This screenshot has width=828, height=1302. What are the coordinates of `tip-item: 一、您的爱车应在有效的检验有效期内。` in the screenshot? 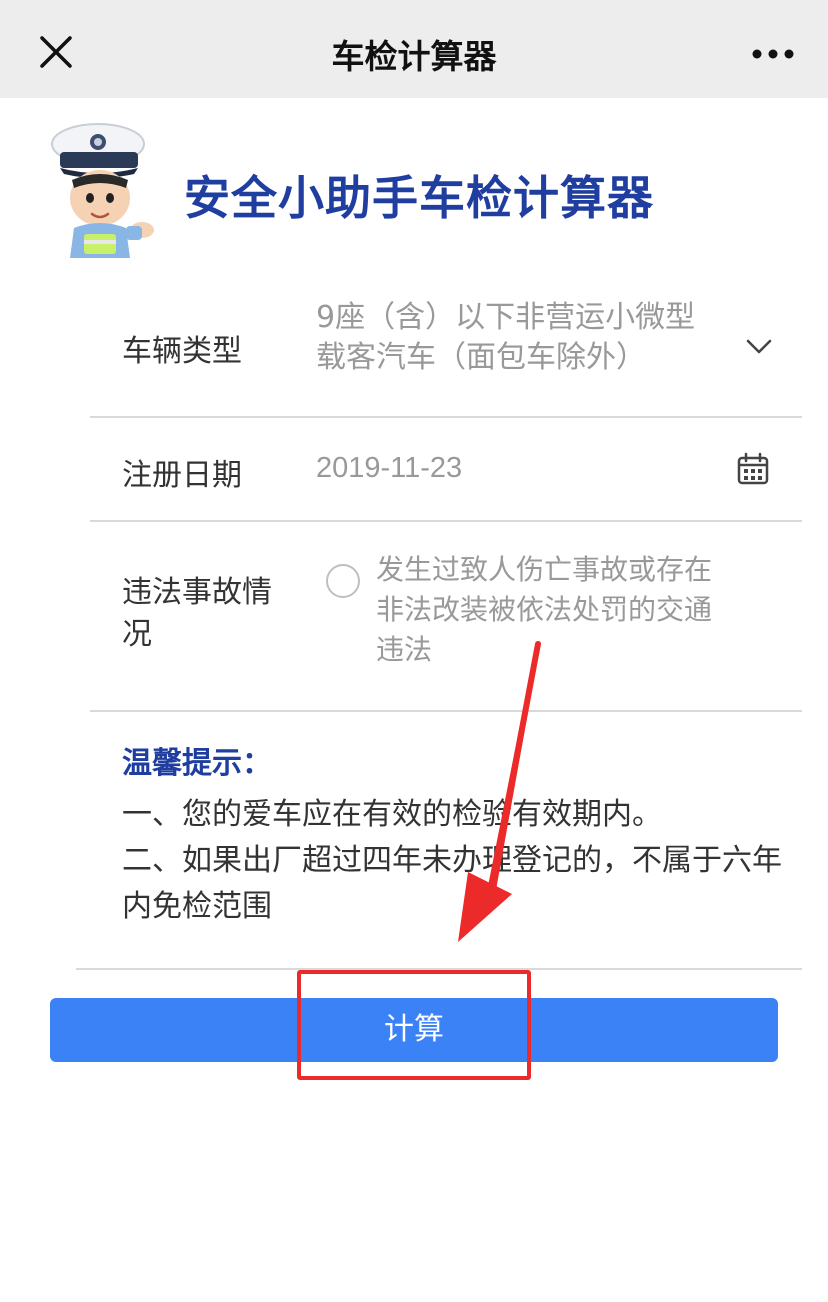 It's located at (392, 814).